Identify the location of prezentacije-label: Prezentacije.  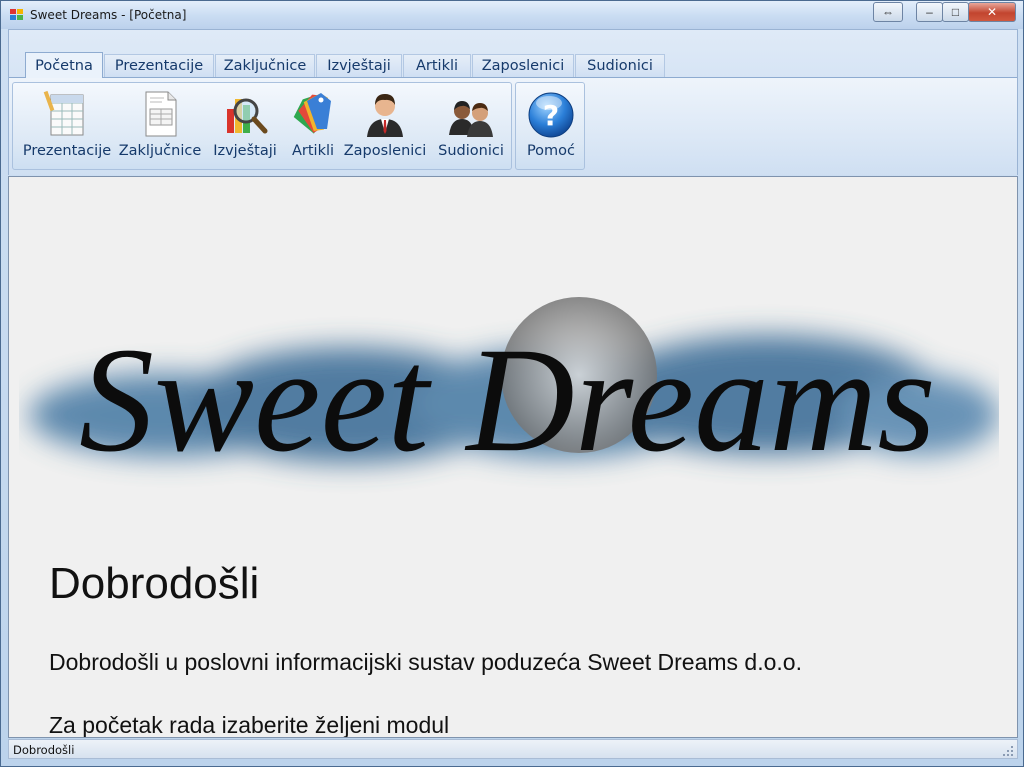
(67, 151).